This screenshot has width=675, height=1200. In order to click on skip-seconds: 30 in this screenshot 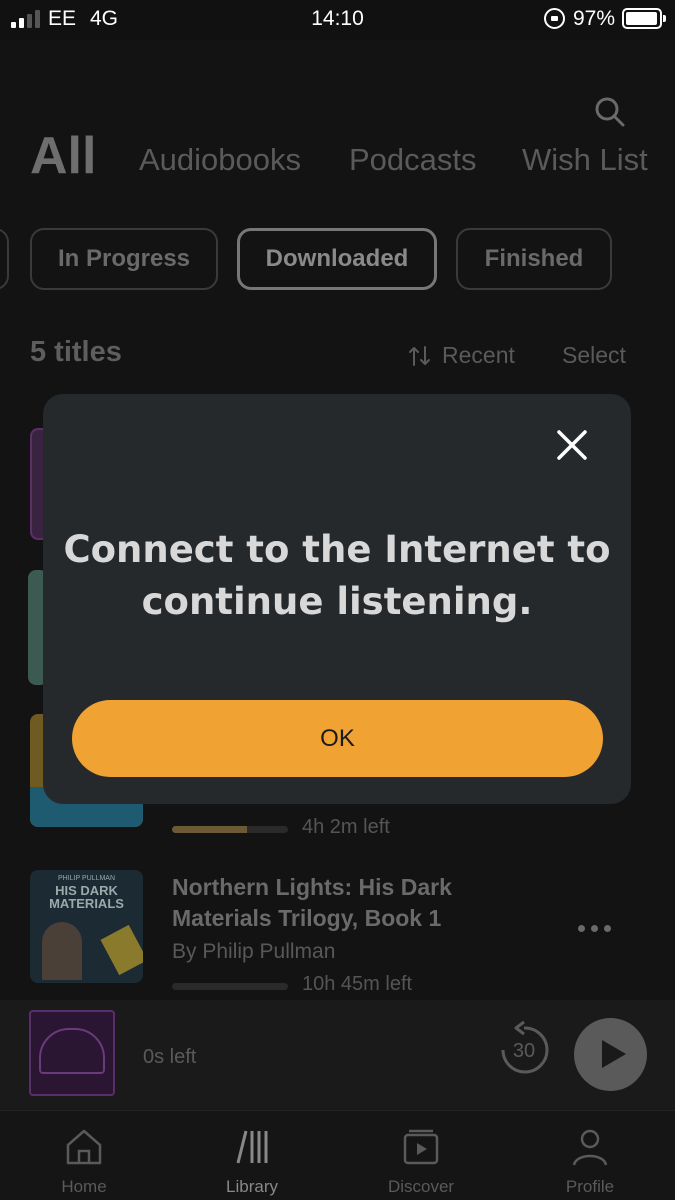, I will do `click(524, 1051)`.